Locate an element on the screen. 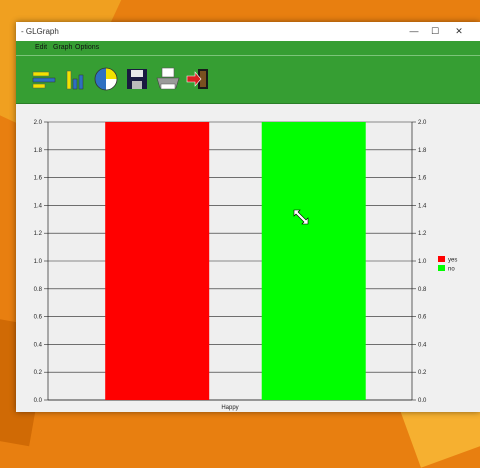 The height and width of the screenshot is (468, 480). menu-edit: Edit is located at coordinates (41, 47).